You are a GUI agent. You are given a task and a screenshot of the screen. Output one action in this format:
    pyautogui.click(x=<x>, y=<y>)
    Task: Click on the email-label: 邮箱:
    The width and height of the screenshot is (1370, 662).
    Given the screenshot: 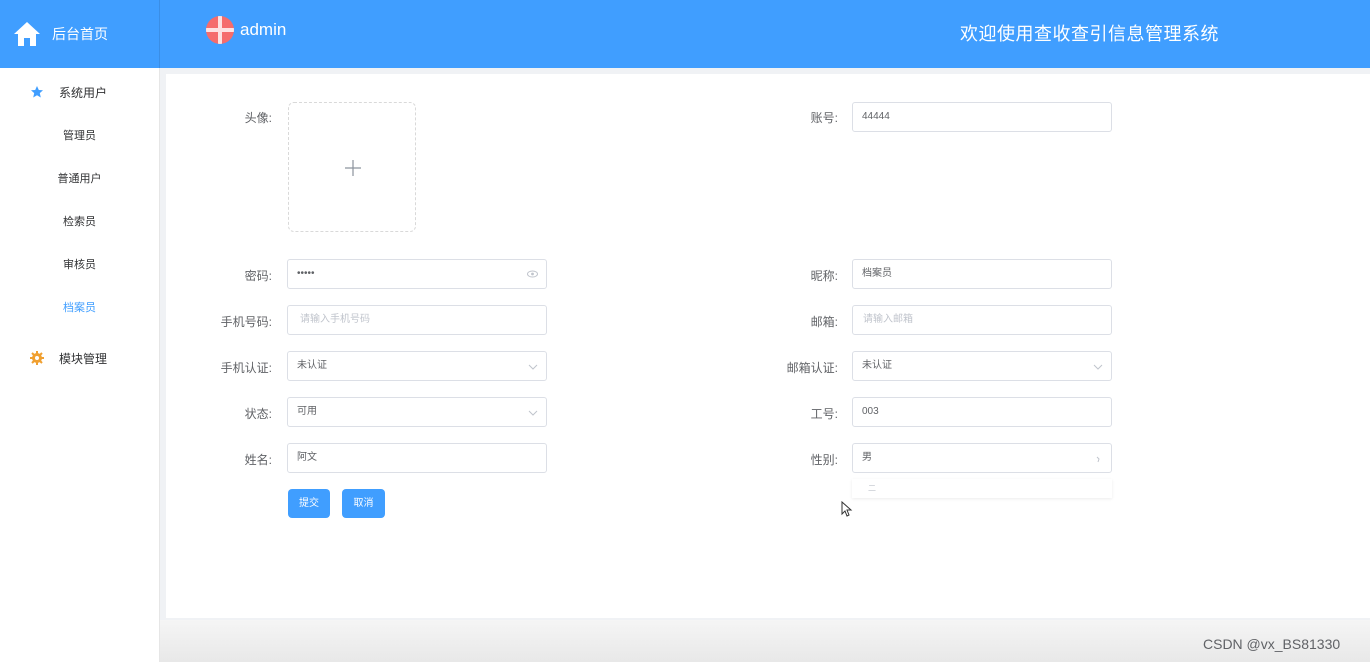 What is the action you would take?
    pyautogui.click(x=824, y=322)
    